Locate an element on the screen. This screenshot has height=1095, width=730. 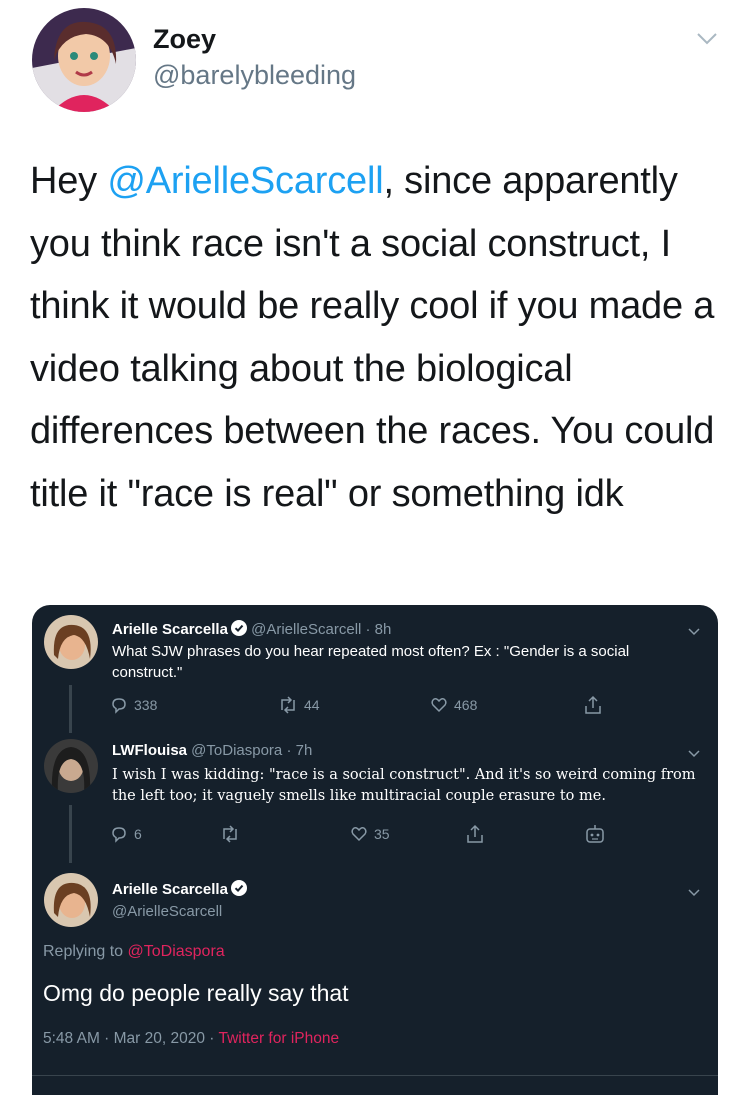
tweet3-author: Arielle Scarcella is located at coordinates (179, 890).